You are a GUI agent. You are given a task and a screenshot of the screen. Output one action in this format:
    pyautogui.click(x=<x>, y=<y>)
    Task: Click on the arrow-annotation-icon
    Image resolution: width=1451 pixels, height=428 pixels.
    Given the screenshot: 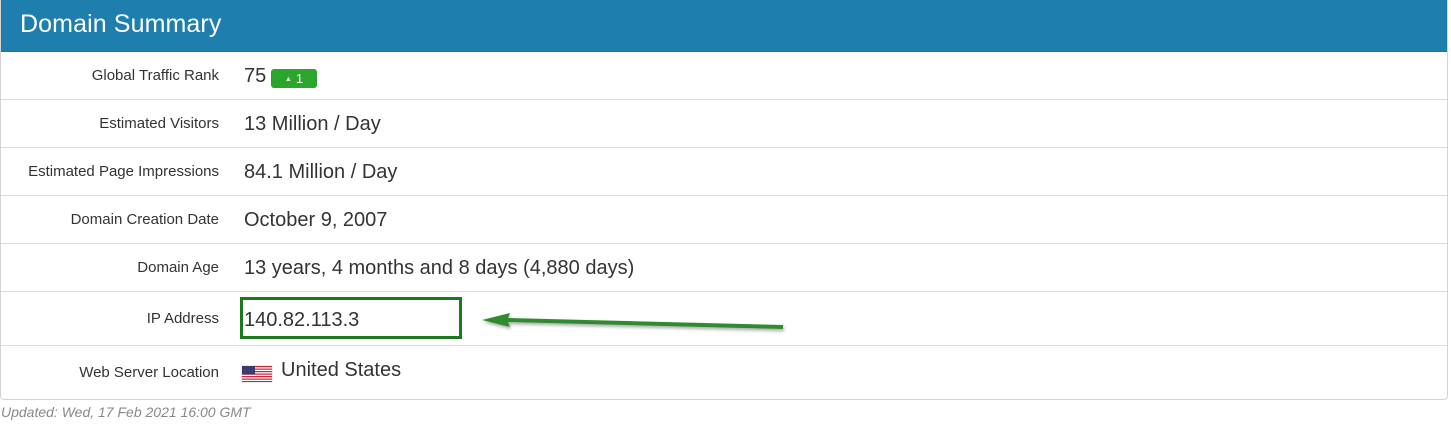 What is the action you would take?
    pyautogui.click(x=632, y=321)
    